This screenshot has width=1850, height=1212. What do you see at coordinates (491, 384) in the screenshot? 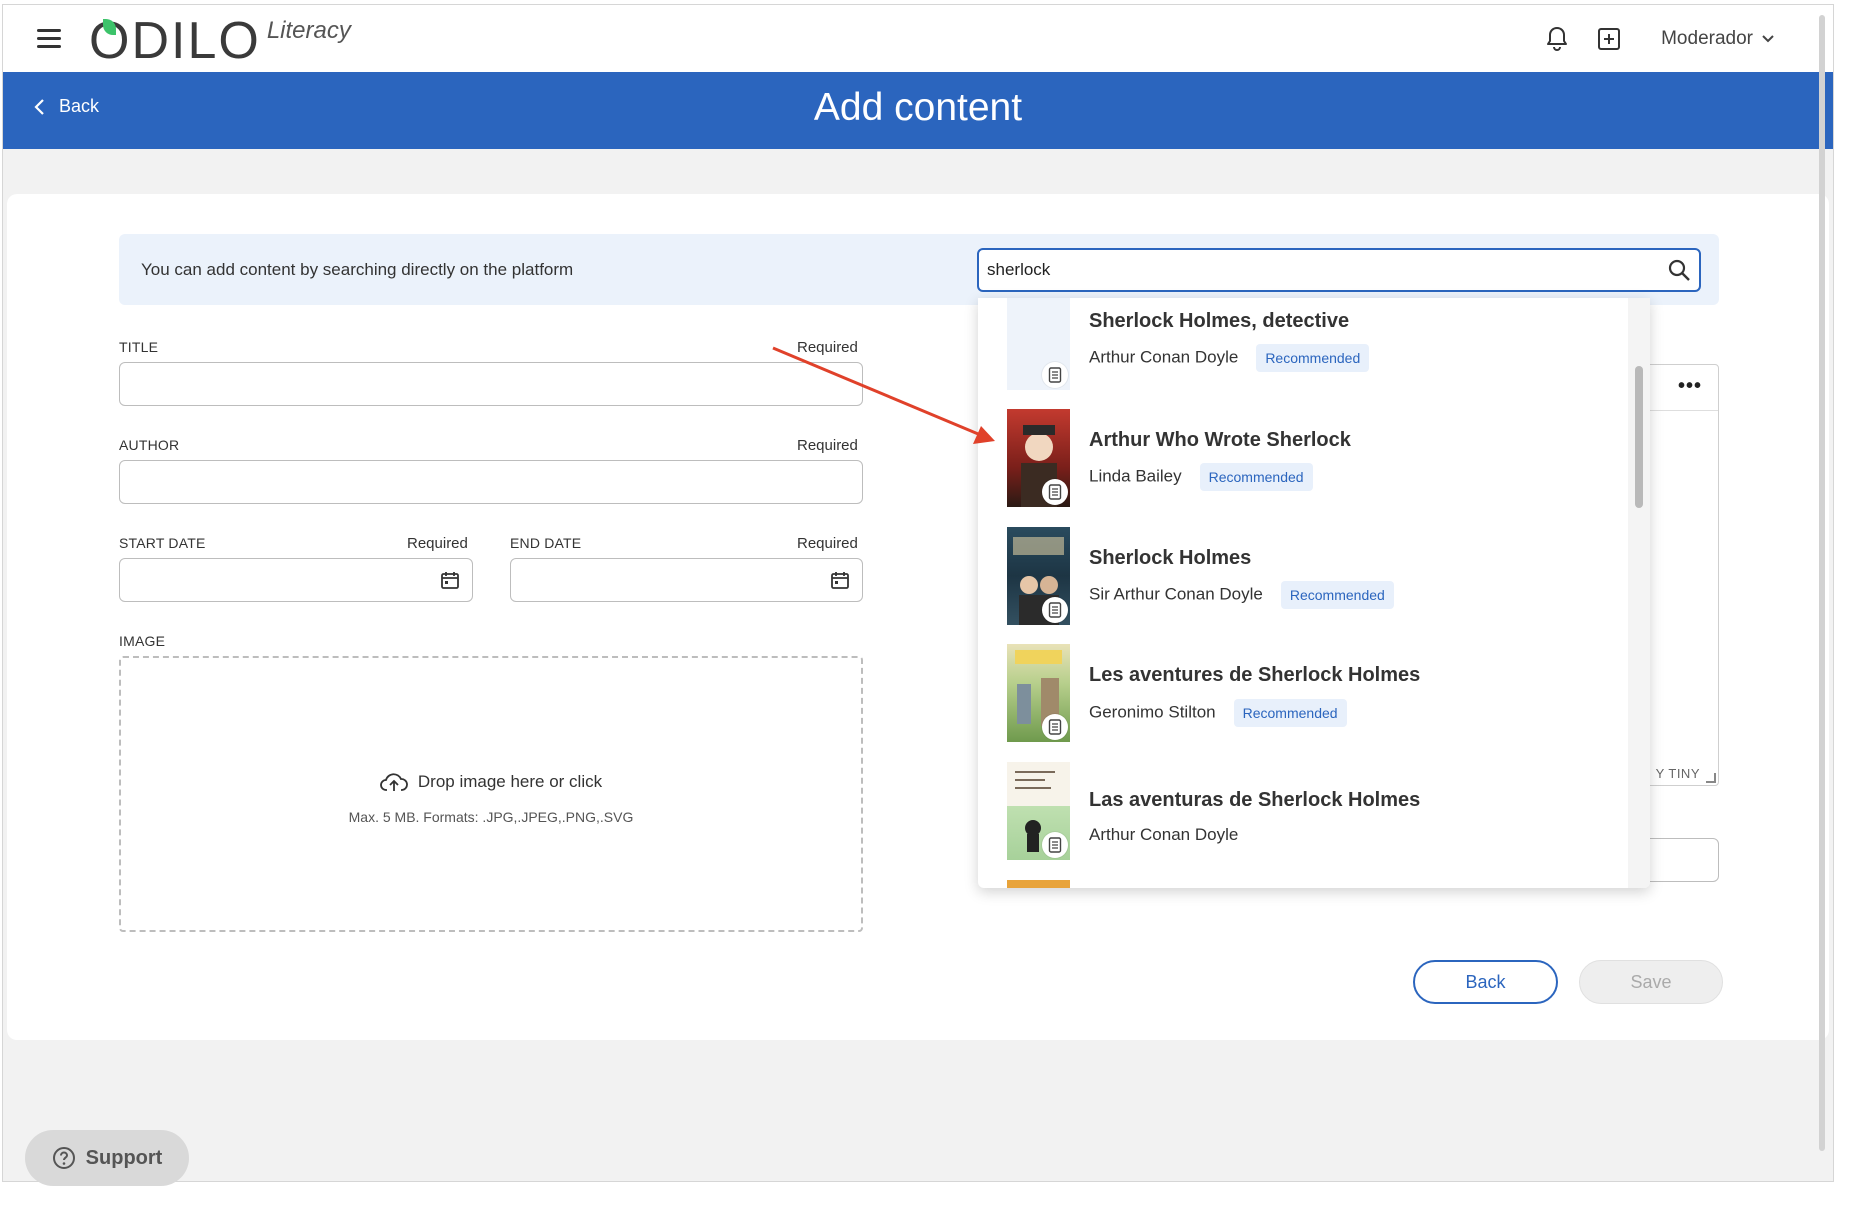
I see `title-input` at bounding box center [491, 384].